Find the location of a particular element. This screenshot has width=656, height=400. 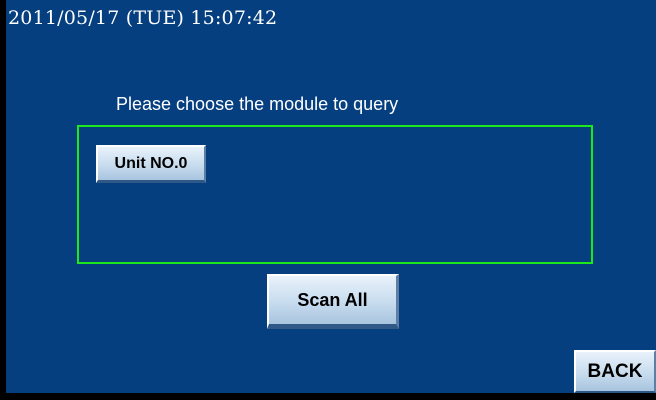

unit-0-button: Unit NO.0 is located at coordinates (151, 164).